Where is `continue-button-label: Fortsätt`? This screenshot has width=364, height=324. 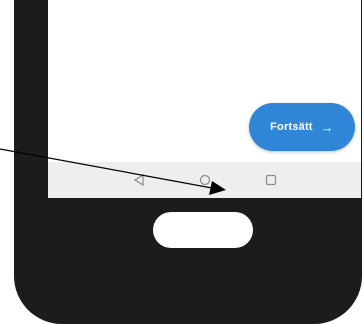 continue-button-label: Fortsätt is located at coordinates (291, 127).